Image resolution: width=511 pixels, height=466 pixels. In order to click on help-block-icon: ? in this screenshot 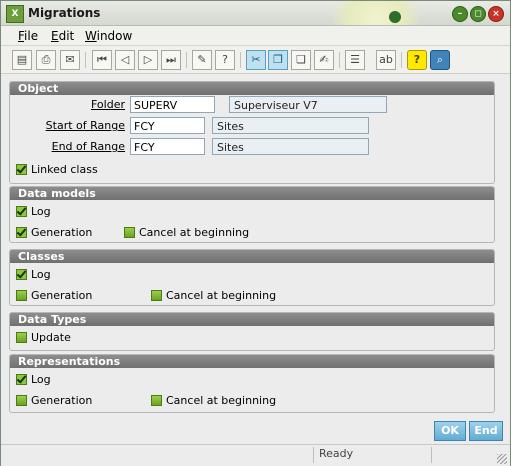, I will do `click(225, 60)`.